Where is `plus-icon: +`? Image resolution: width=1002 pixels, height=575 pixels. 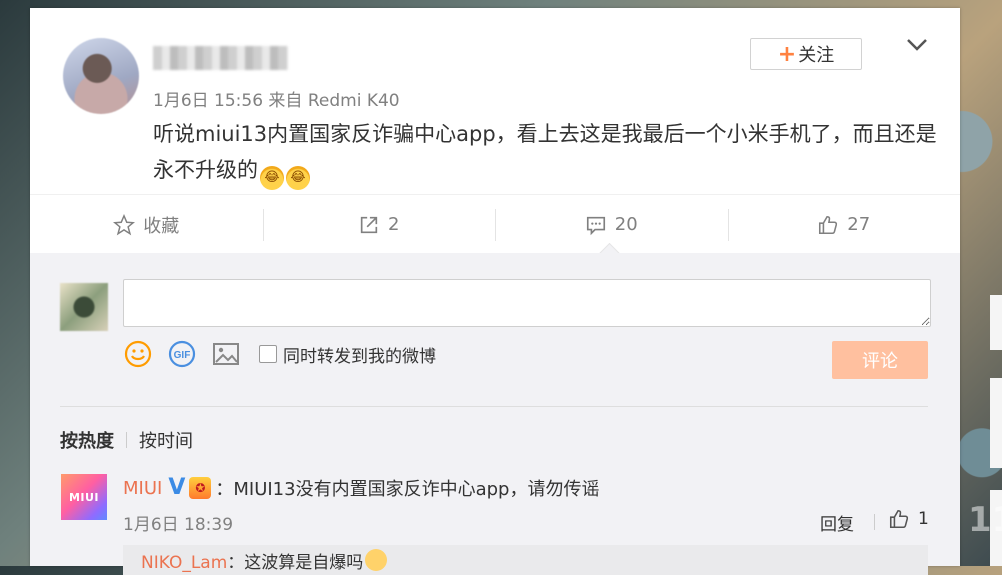 plus-icon: + is located at coordinates (787, 54).